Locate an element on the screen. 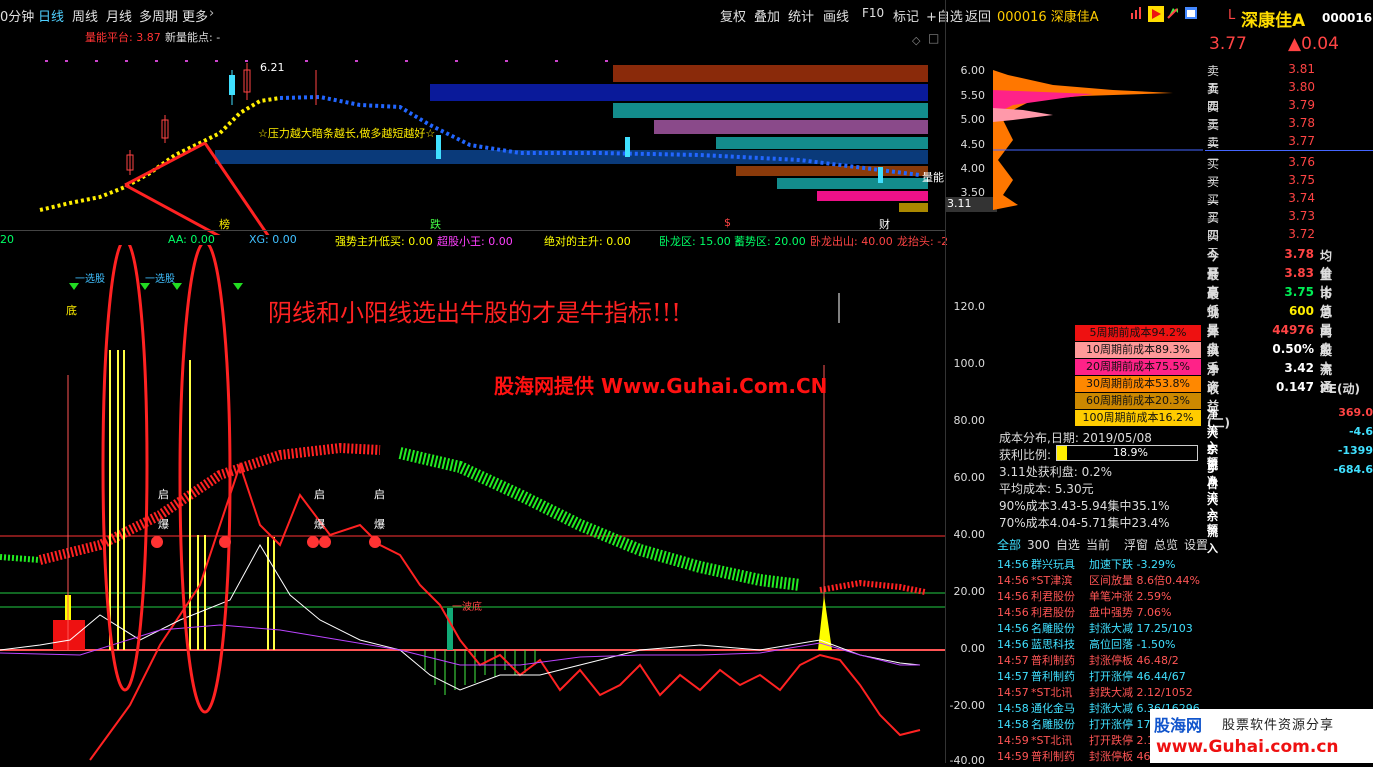  news-item: 14:59 普利制药 封涨停板 46 is located at coordinates (1074, 756).